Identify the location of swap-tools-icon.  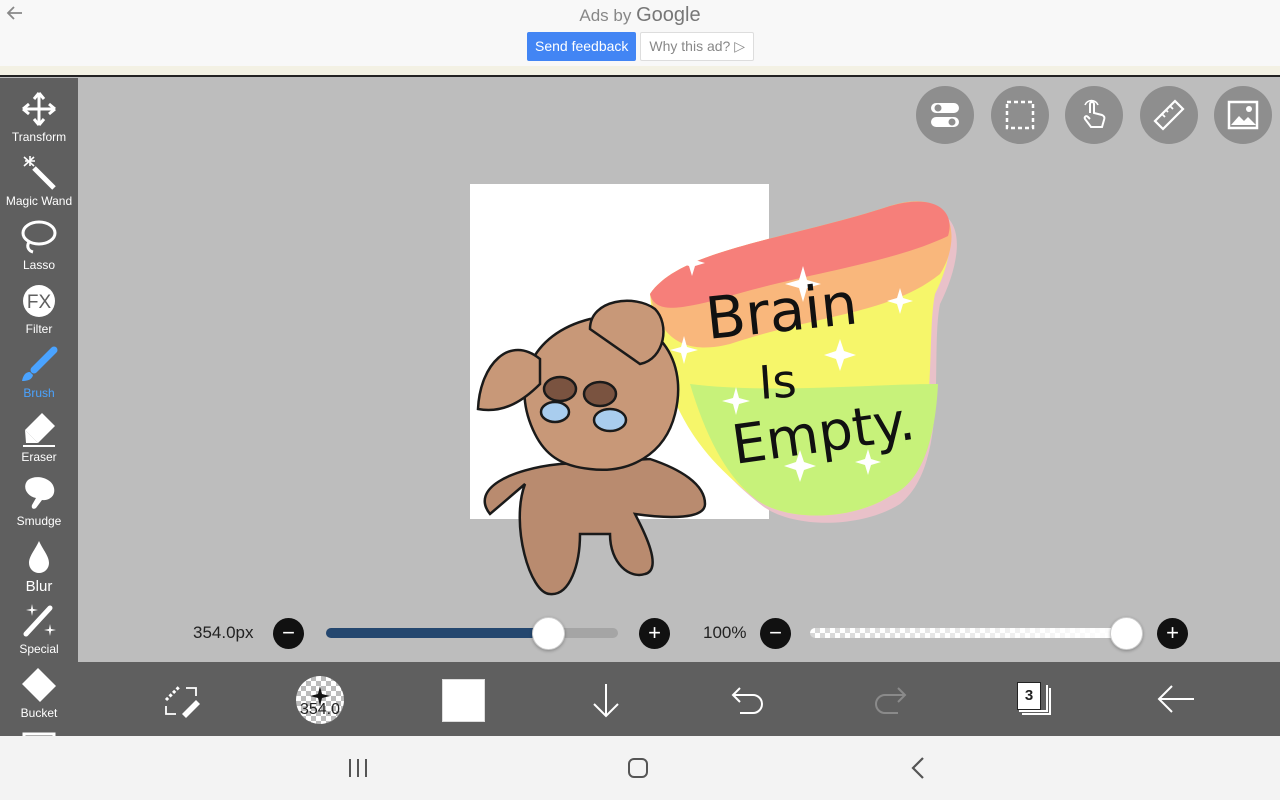
(181, 700).